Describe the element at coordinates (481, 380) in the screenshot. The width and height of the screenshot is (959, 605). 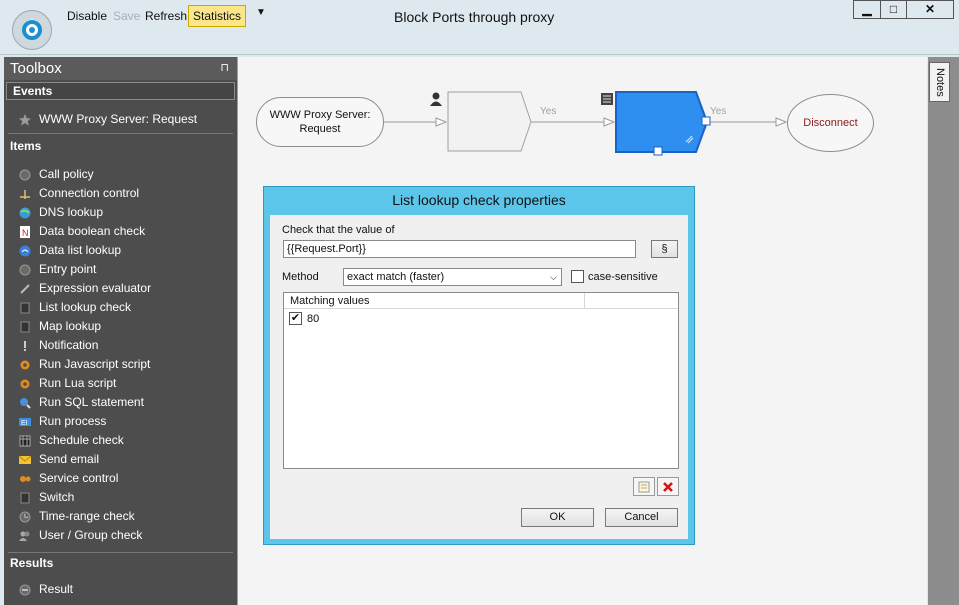
I see `matching-values-list: Matching values ✔ 80` at that location.